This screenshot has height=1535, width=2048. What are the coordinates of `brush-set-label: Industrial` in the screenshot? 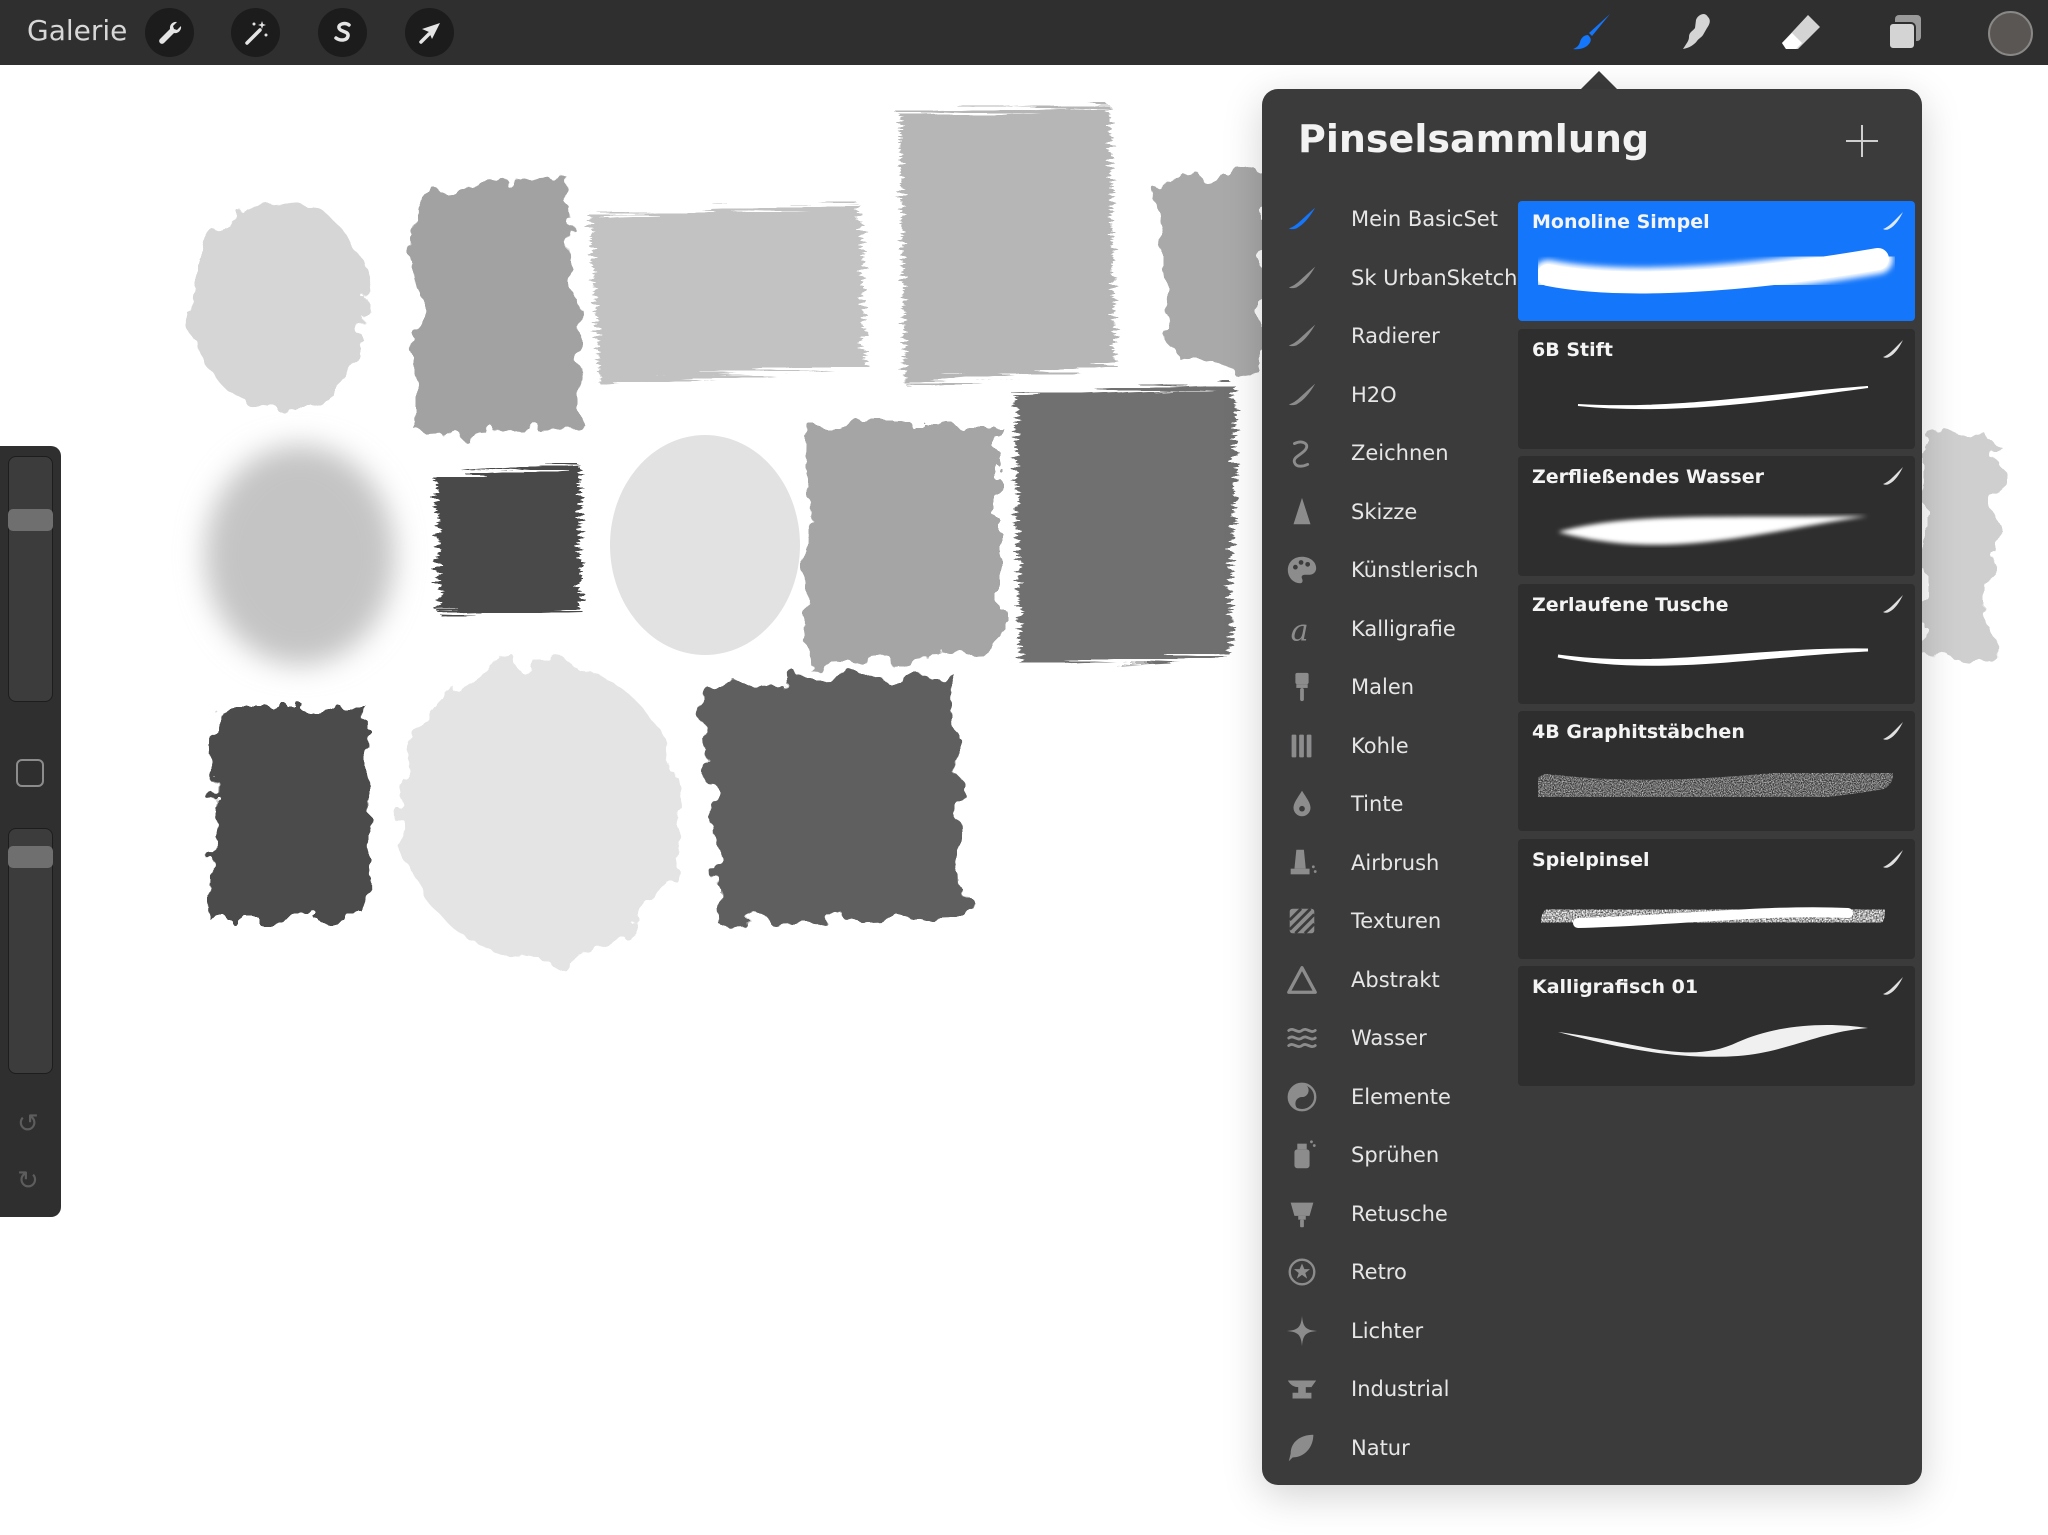 It's located at (1400, 1389).